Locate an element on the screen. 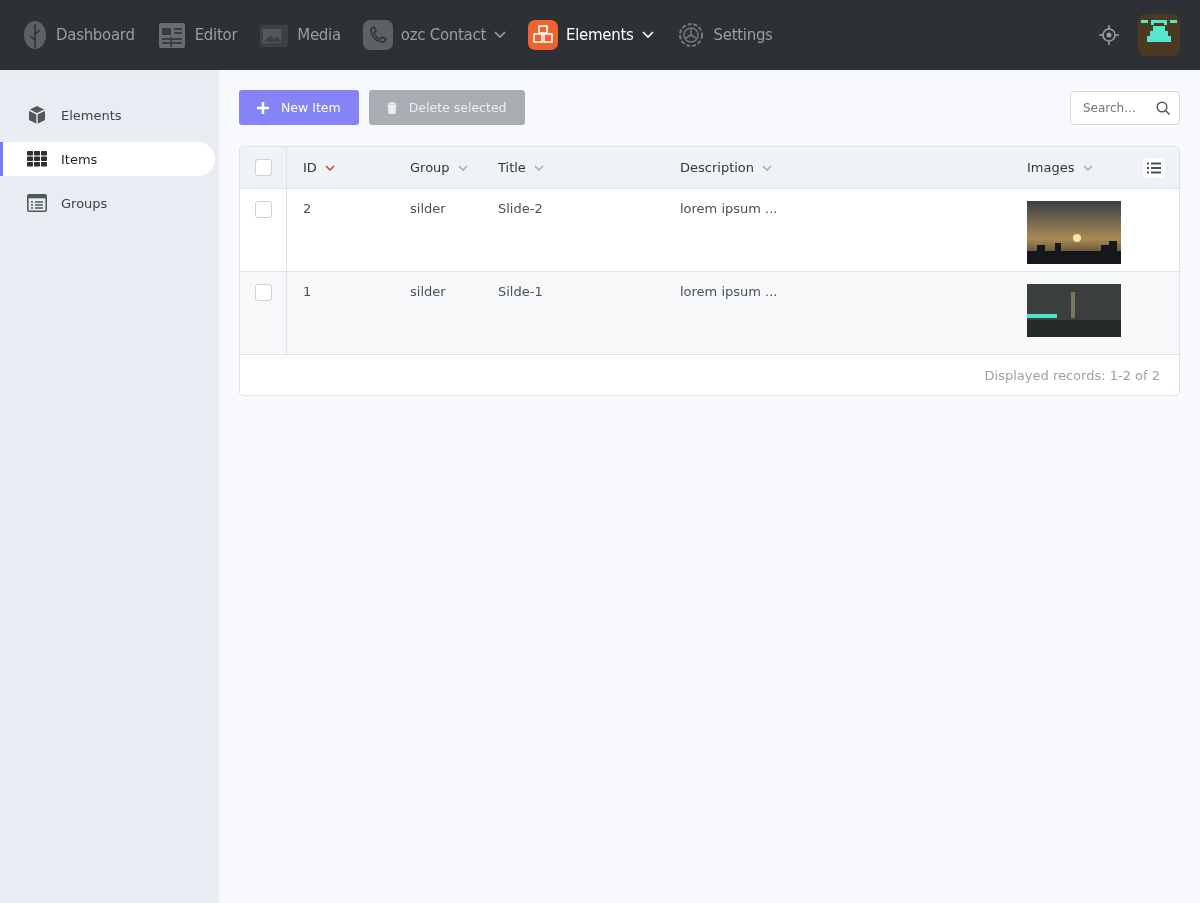  grid-icon is located at coordinates (37, 159).